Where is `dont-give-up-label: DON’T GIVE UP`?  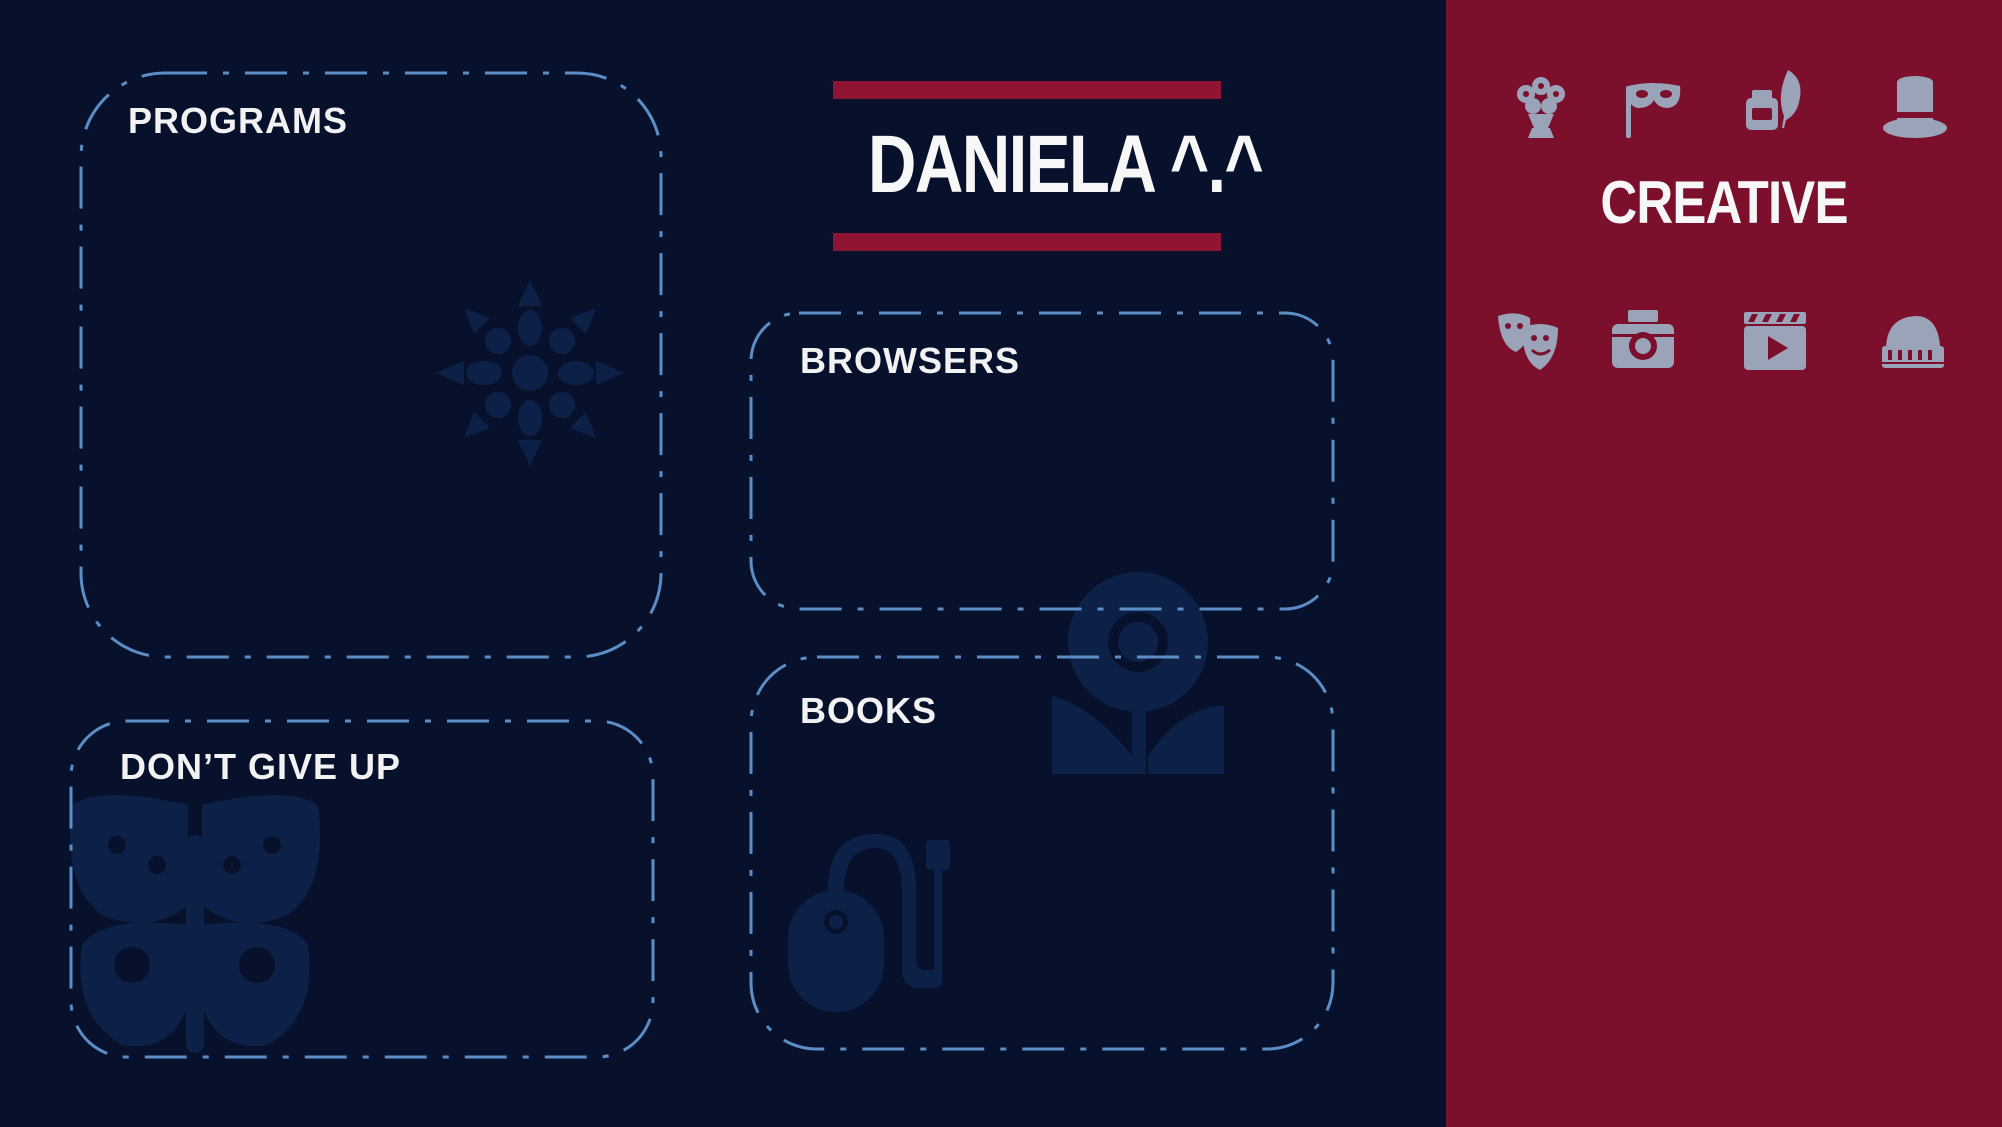
dont-give-up-label: DON’T GIVE UP is located at coordinates (261, 766).